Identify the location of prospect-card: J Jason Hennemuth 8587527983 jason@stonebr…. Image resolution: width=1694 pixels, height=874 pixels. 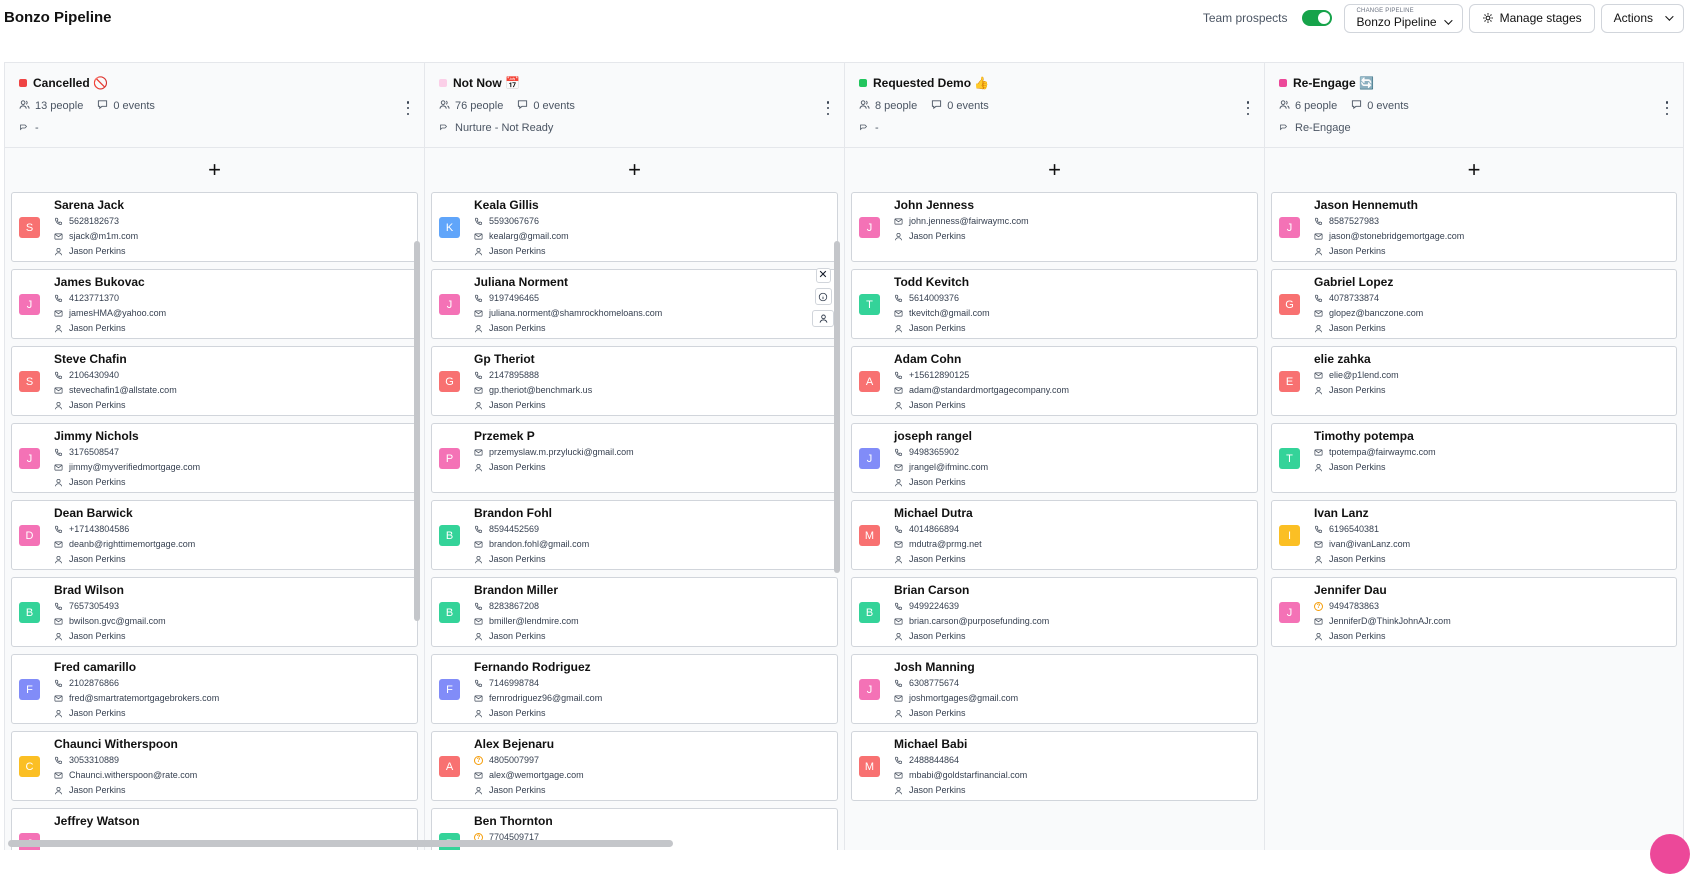
(1474, 227).